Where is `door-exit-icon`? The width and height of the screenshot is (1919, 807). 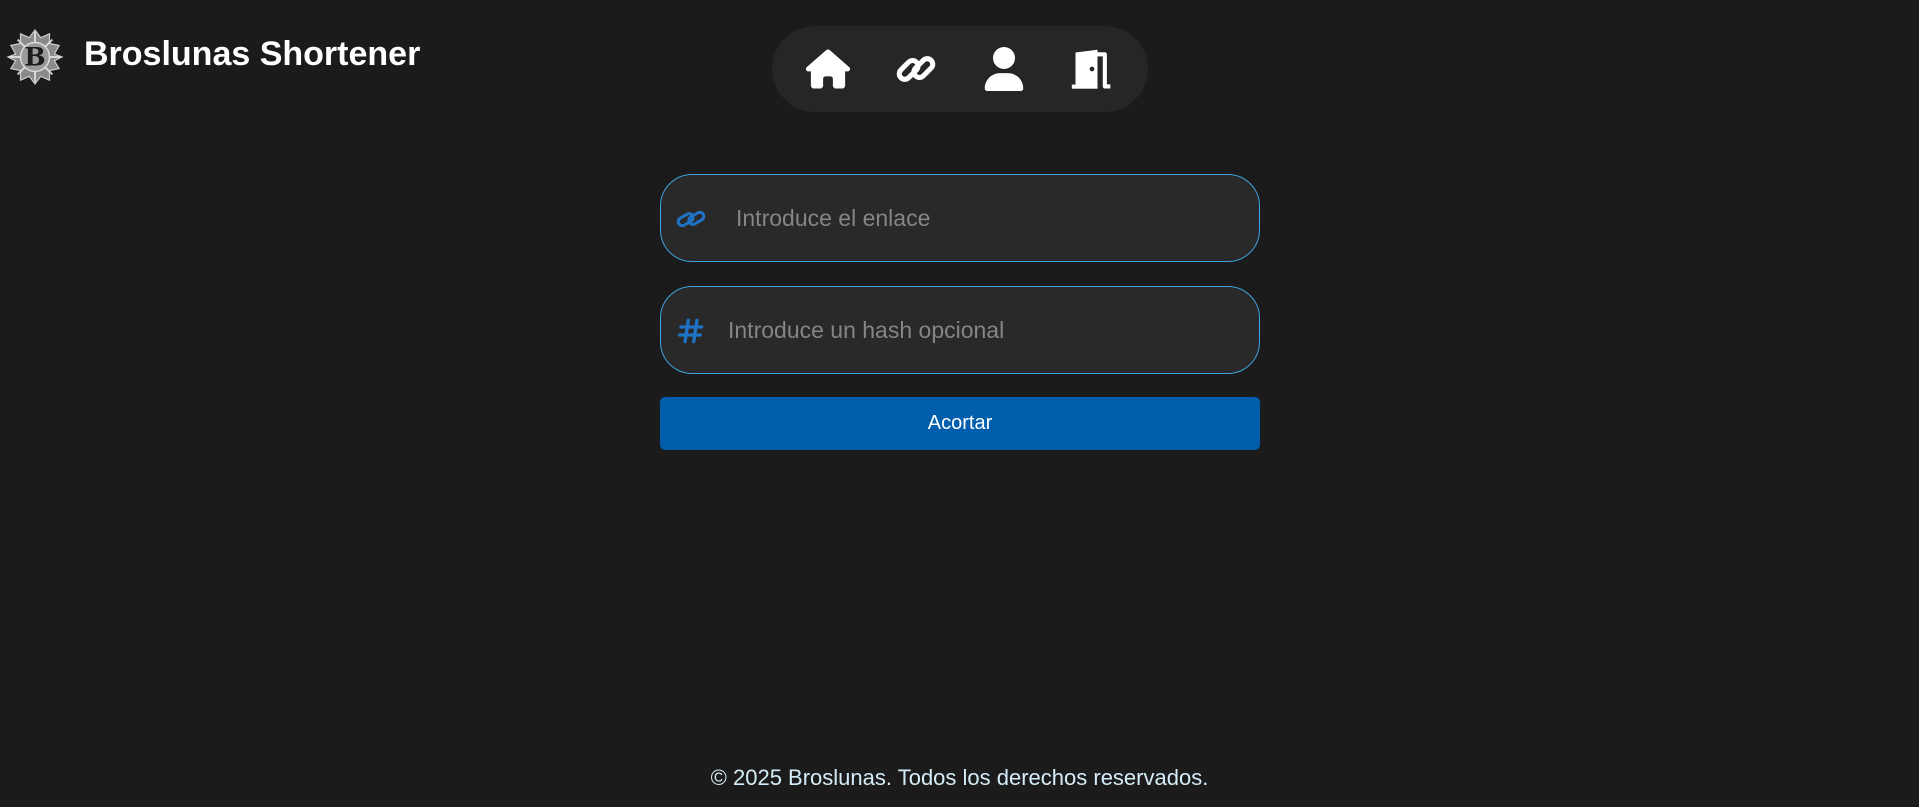
door-exit-icon is located at coordinates (1091, 69).